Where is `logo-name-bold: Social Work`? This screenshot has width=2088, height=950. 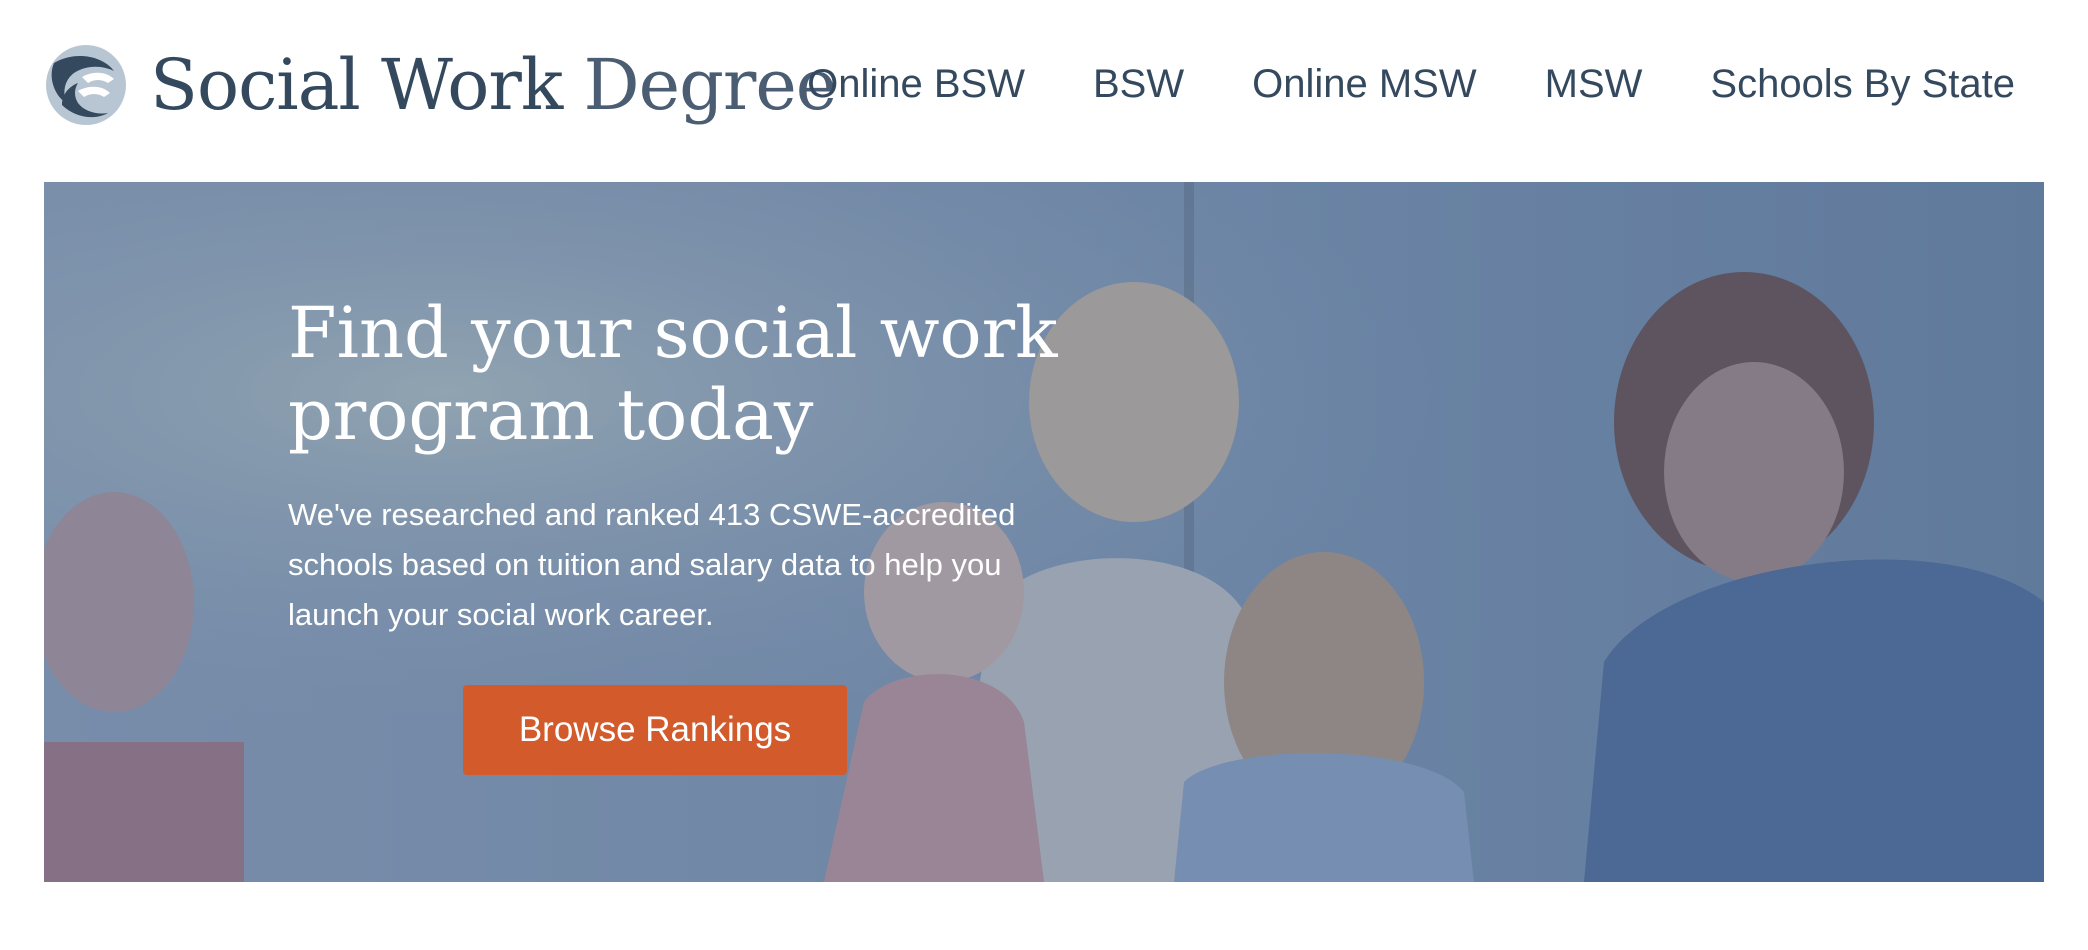 logo-name-bold: Social Work is located at coordinates (356, 85).